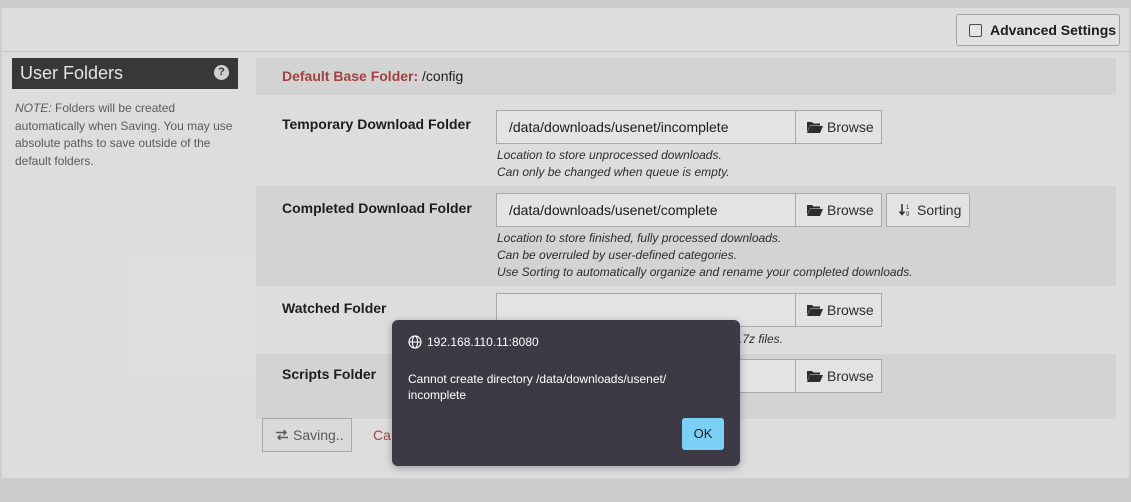  Describe the element at coordinates (415, 342) in the screenshot. I see `globe-icon` at that location.